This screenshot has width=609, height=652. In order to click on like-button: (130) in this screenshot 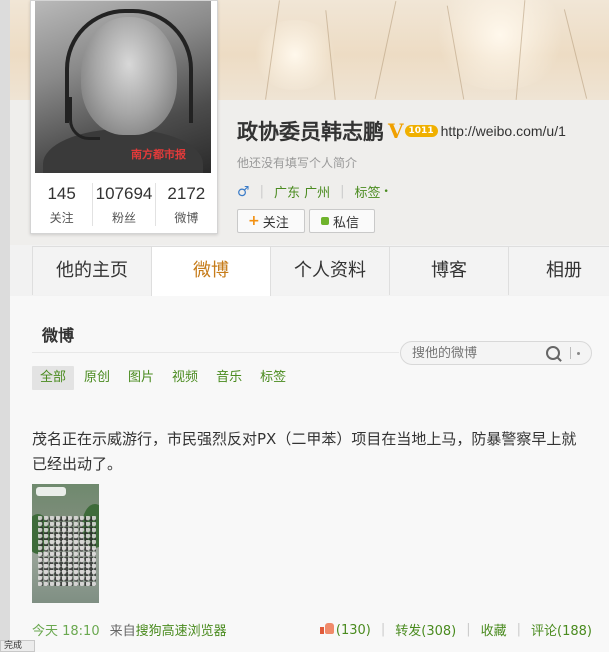, I will do `click(345, 630)`.